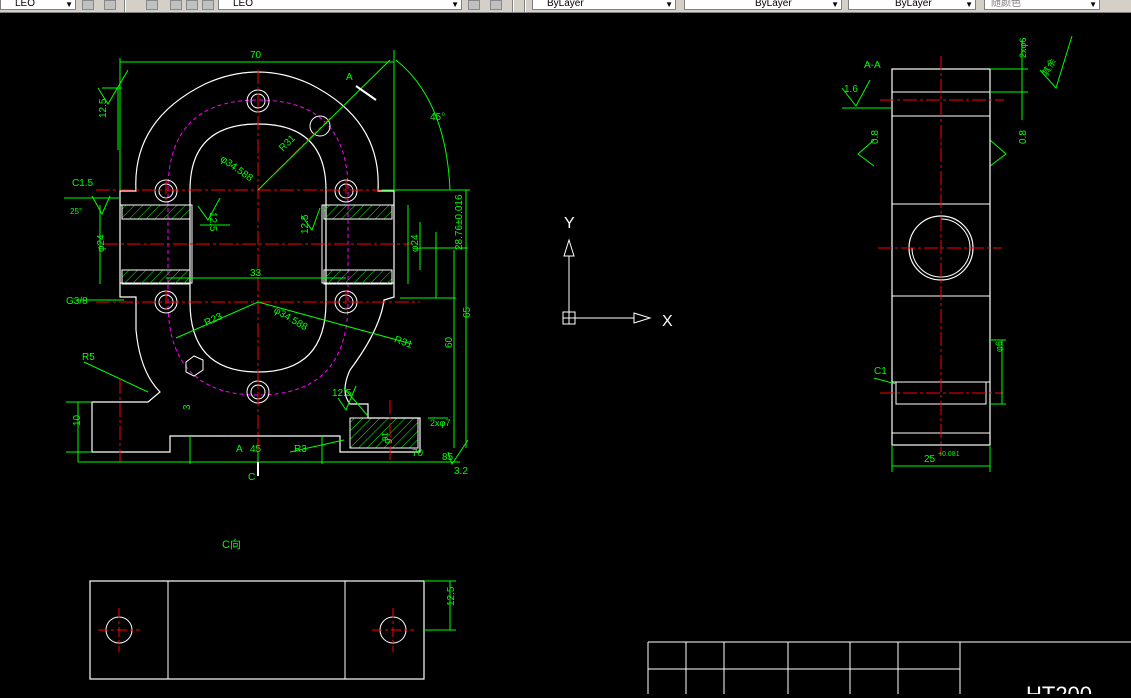 Image resolution: width=1131 pixels, height=698 pixels. What do you see at coordinates (880, 371) in the screenshot?
I see `section-chamfer: C1` at bounding box center [880, 371].